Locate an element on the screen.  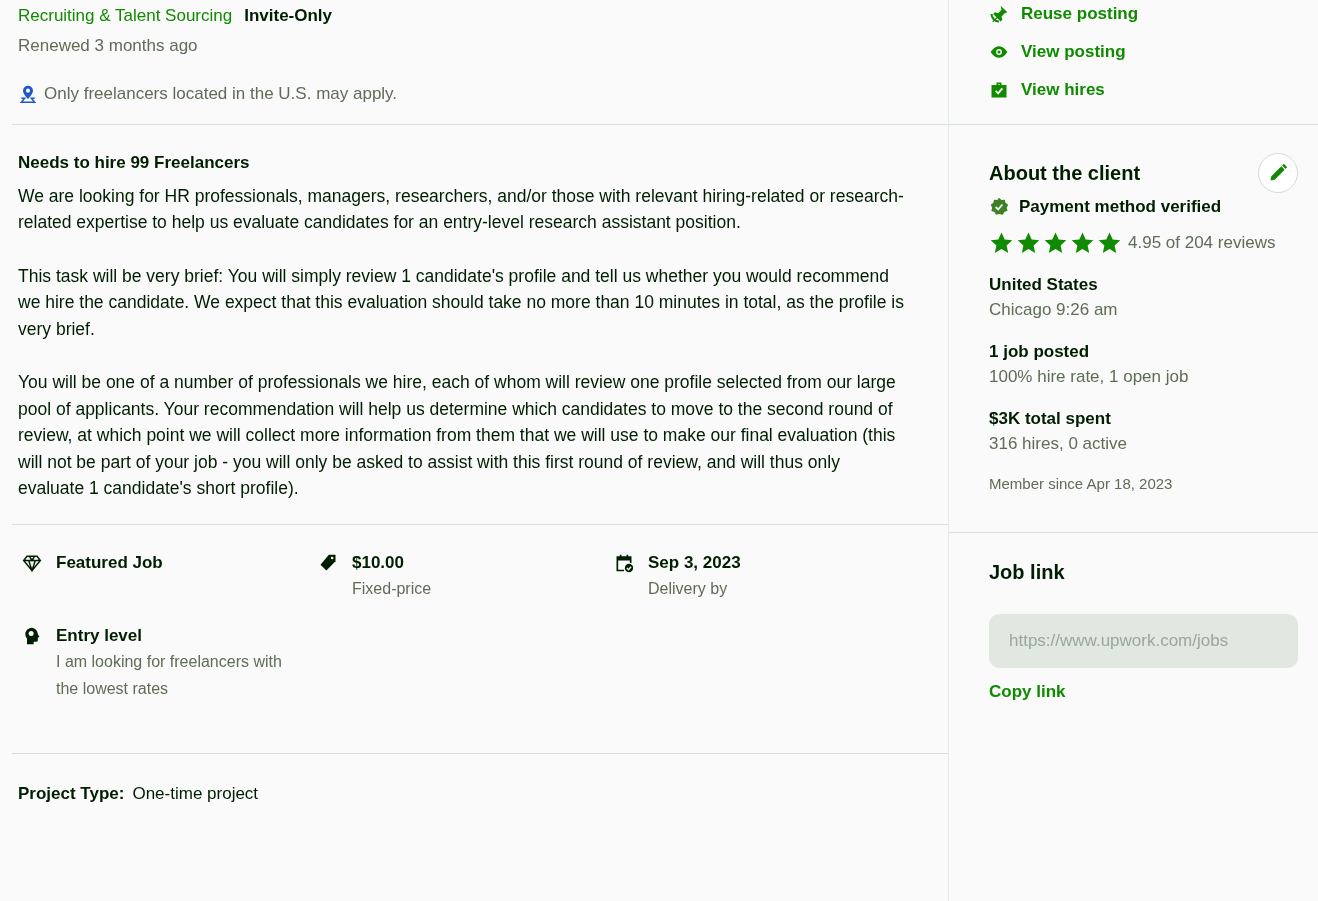
calendar-check-icon is located at coordinates (624, 562).